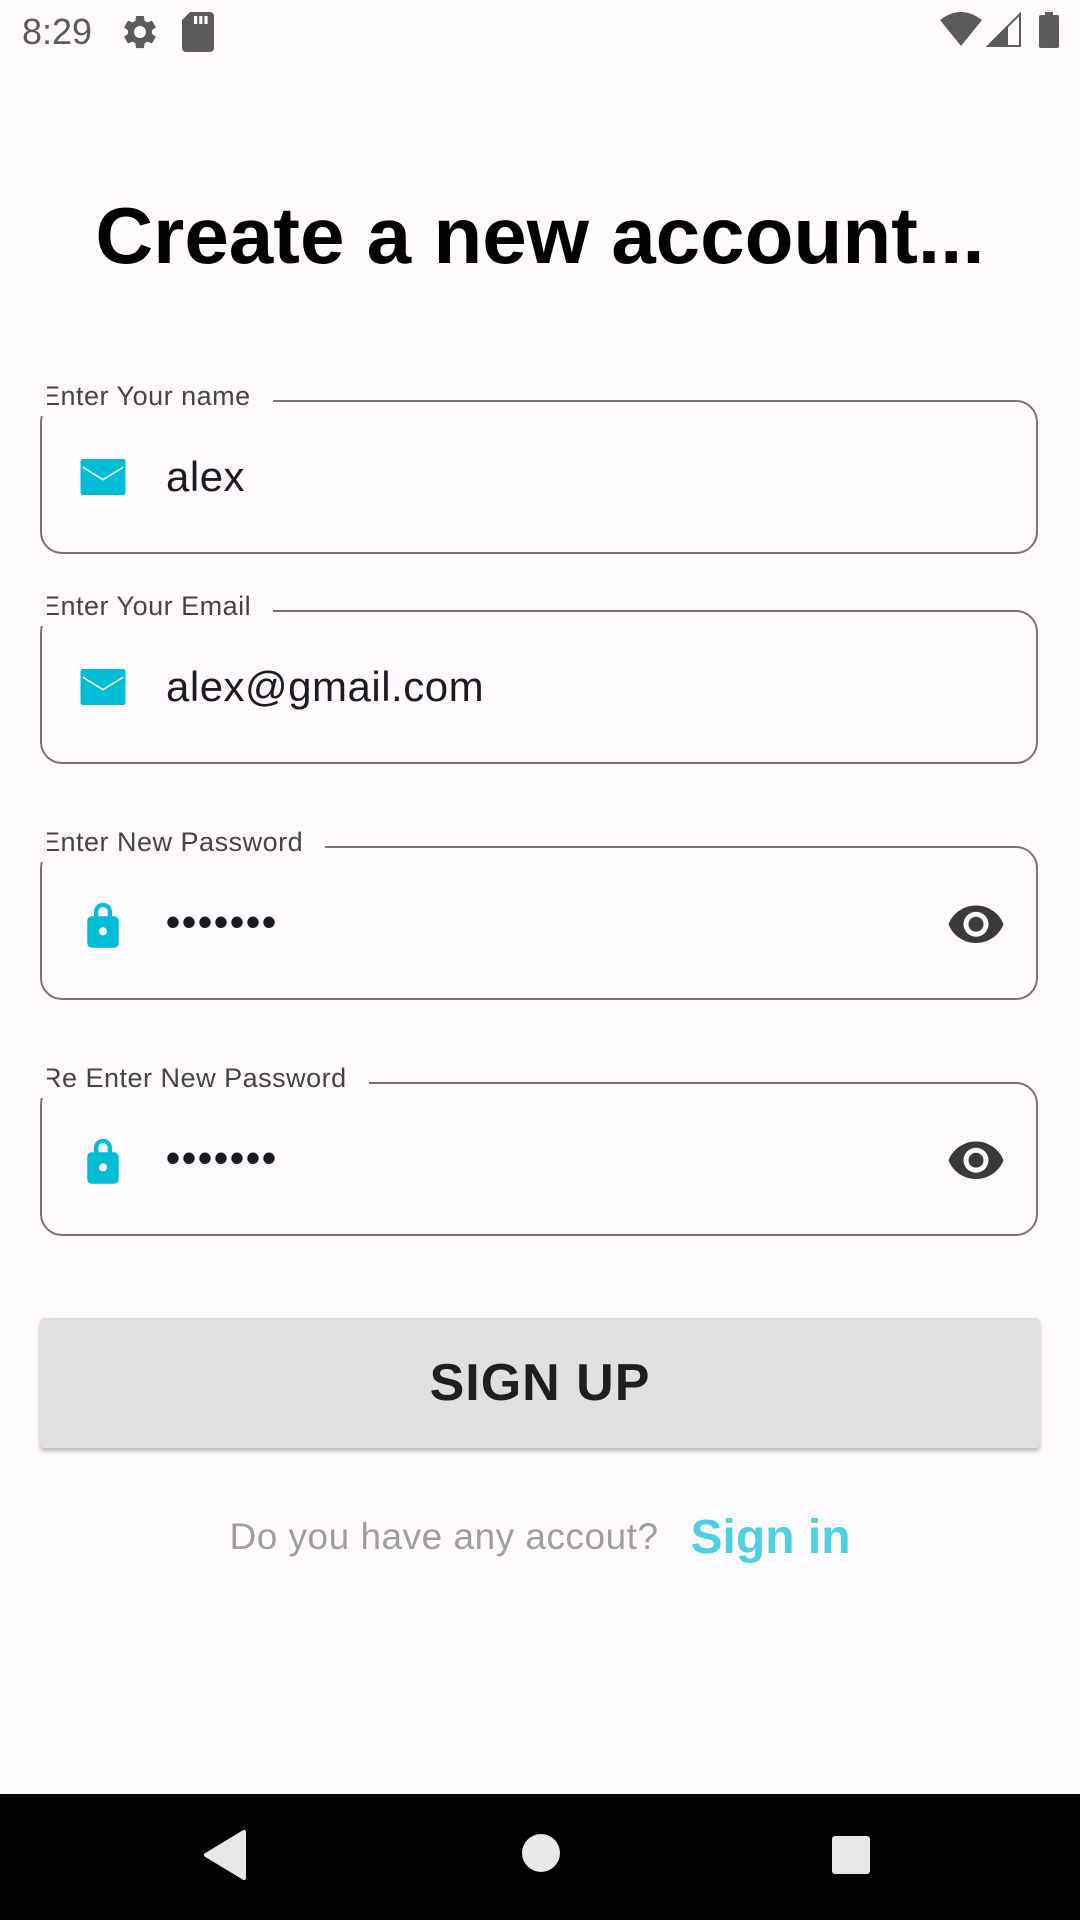 This screenshot has height=1920, width=1080. I want to click on sd-card-icon, so click(198, 34).